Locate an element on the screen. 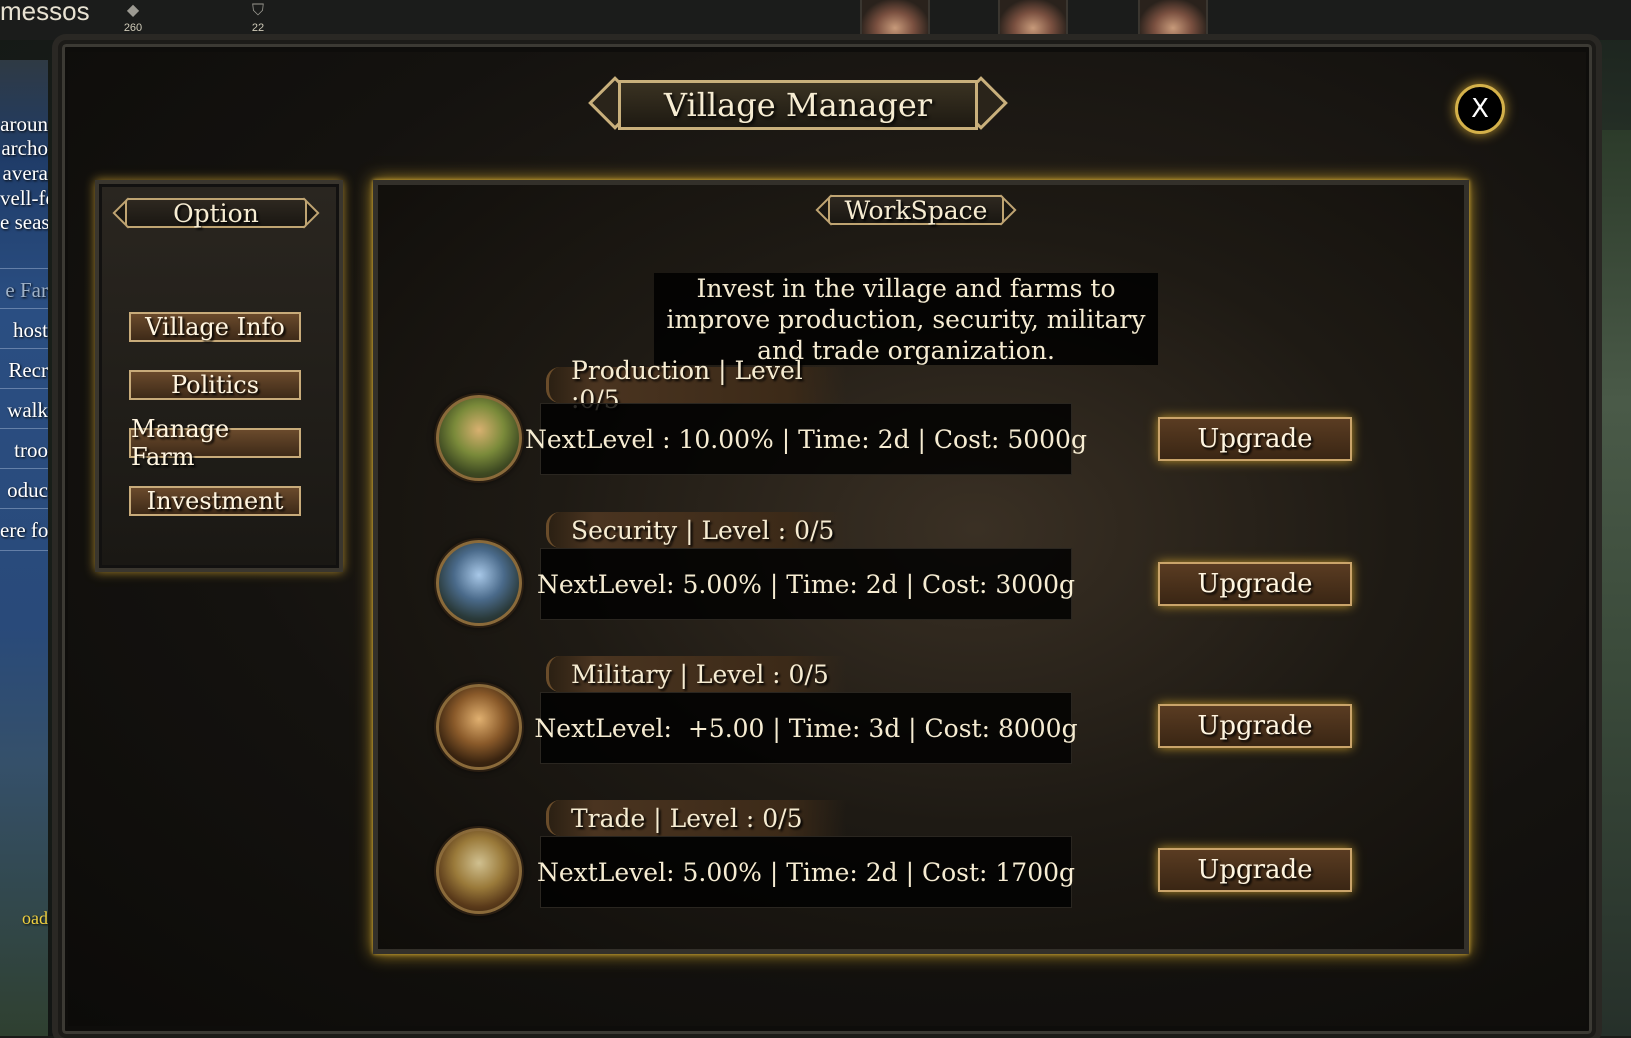  option-header: Option is located at coordinates (216, 213).